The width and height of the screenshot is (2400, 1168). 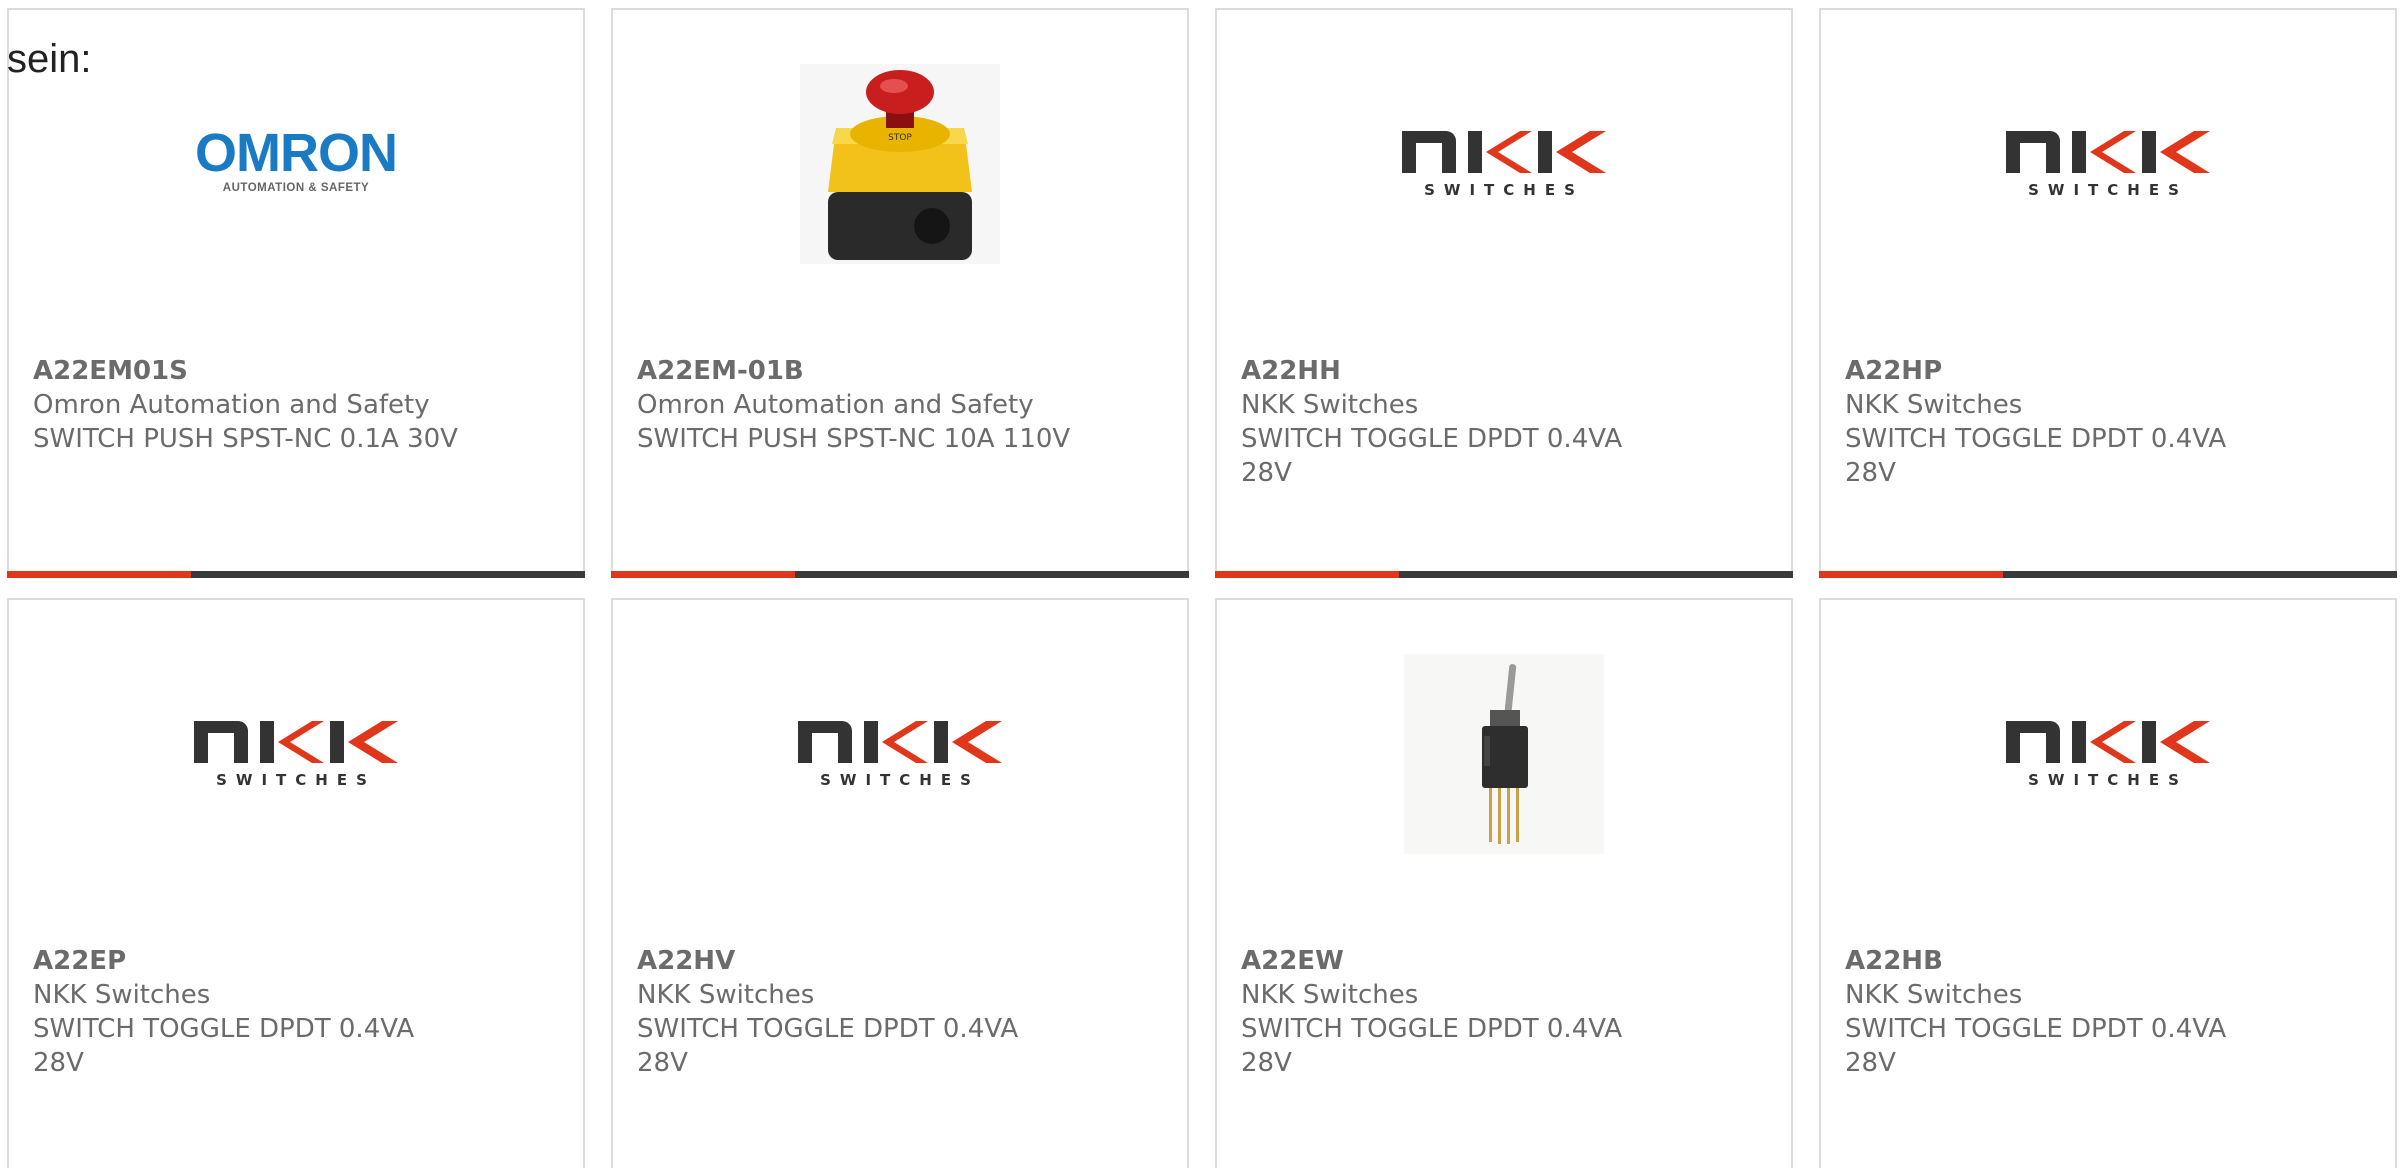 What do you see at coordinates (49, 59) in the screenshot?
I see `intro-text: sein:` at bounding box center [49, 59].